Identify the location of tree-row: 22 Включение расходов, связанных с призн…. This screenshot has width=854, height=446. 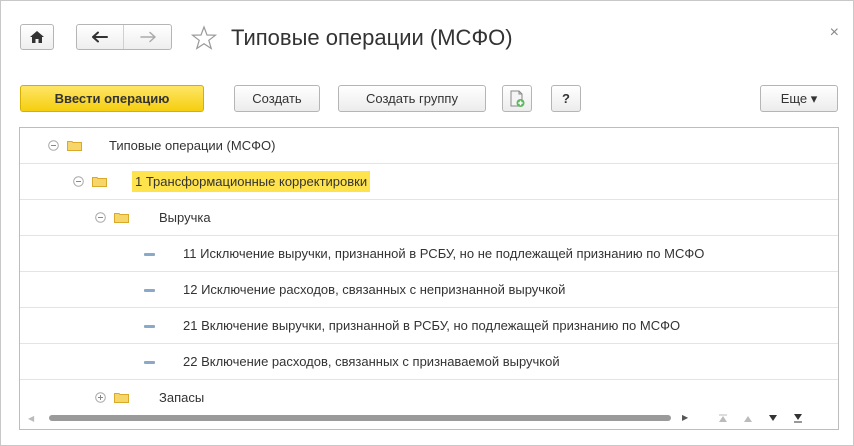
(429, 362).